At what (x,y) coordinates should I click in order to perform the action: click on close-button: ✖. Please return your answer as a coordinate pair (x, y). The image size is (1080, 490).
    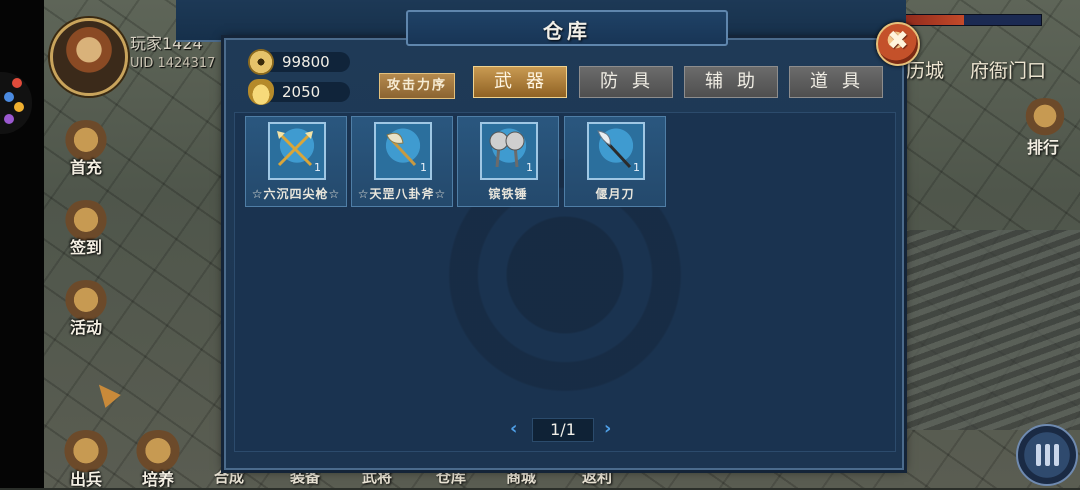
    Looking at the image, I should click on (898, 44).